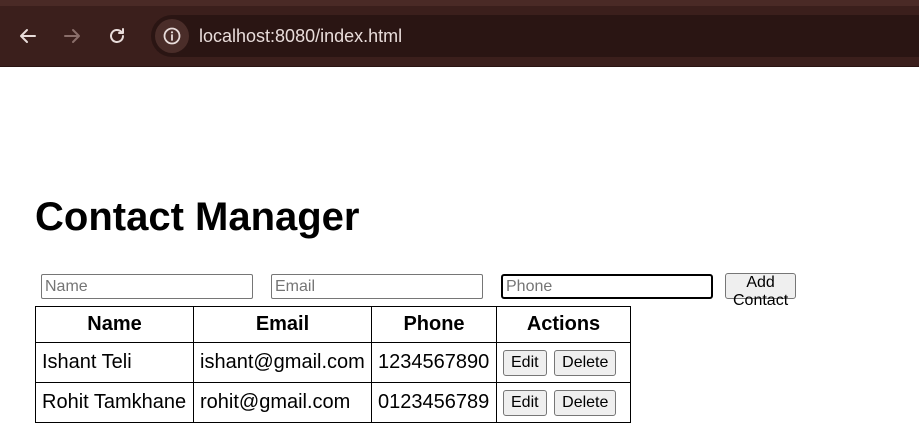 This screenshot has height=423, width=919. I want to click on column-header-phone: Phone, so click(434, 324).